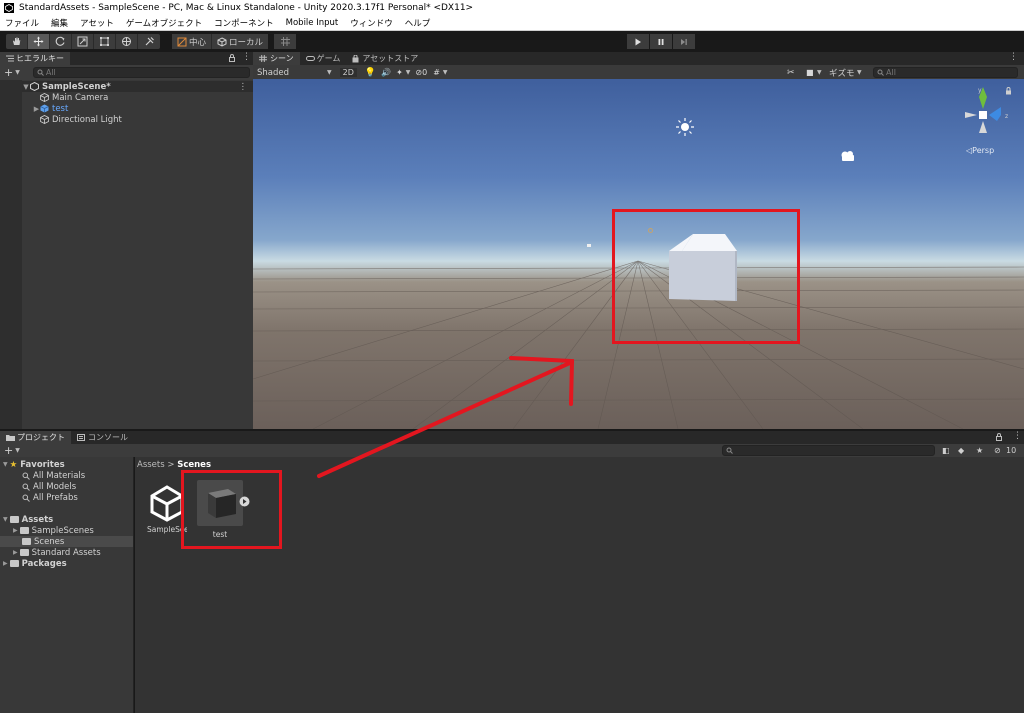 The image size is (1024, 713). What do you see at coordinates (34, 86) in the screenshot?
I see `unity-scene-icon` at bounding box center [34, 86].